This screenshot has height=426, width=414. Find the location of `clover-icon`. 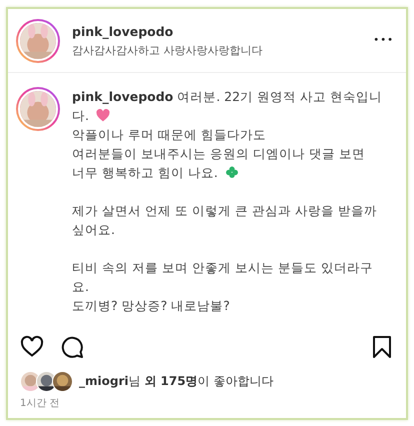

clover-icon is located at coordinates (231, 172).